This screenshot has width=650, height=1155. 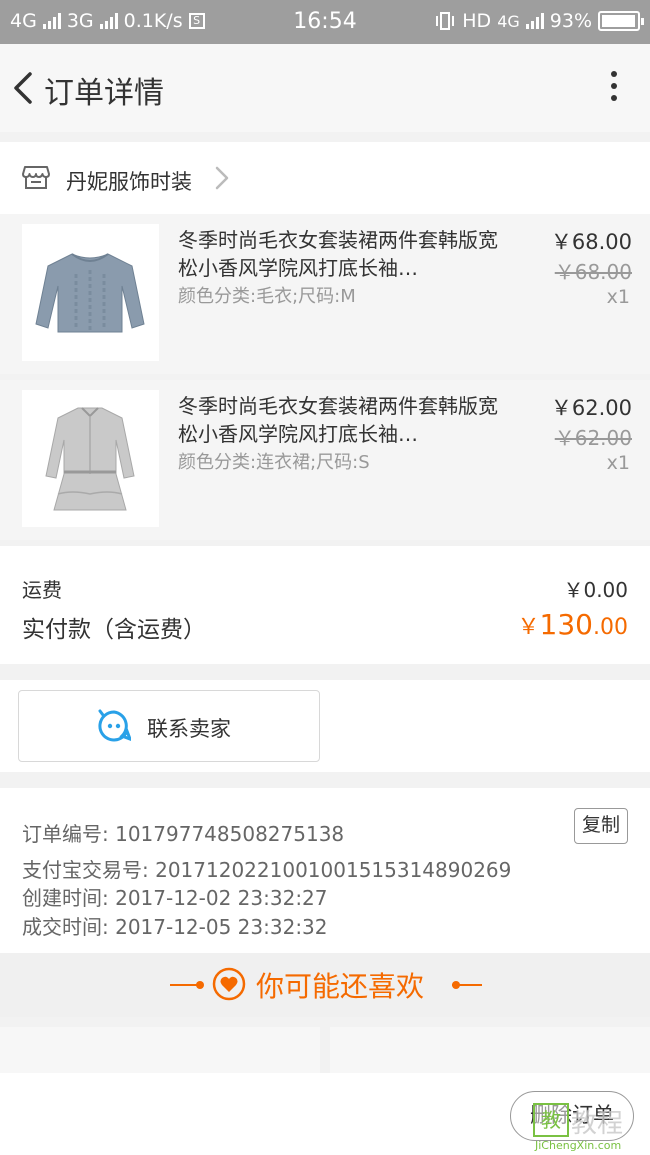 I want to click on shipping-value: ￥0.00, so click(x=595, y=590).